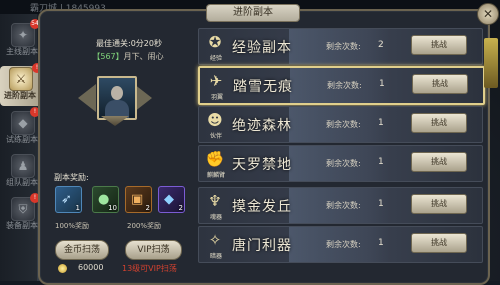 This screenshot has height=285, width=500. I want to click on dungeon-row: ✊ 麒麟臂 天罗禁地 剩余次数: 1 挑战, so click(340, 163).